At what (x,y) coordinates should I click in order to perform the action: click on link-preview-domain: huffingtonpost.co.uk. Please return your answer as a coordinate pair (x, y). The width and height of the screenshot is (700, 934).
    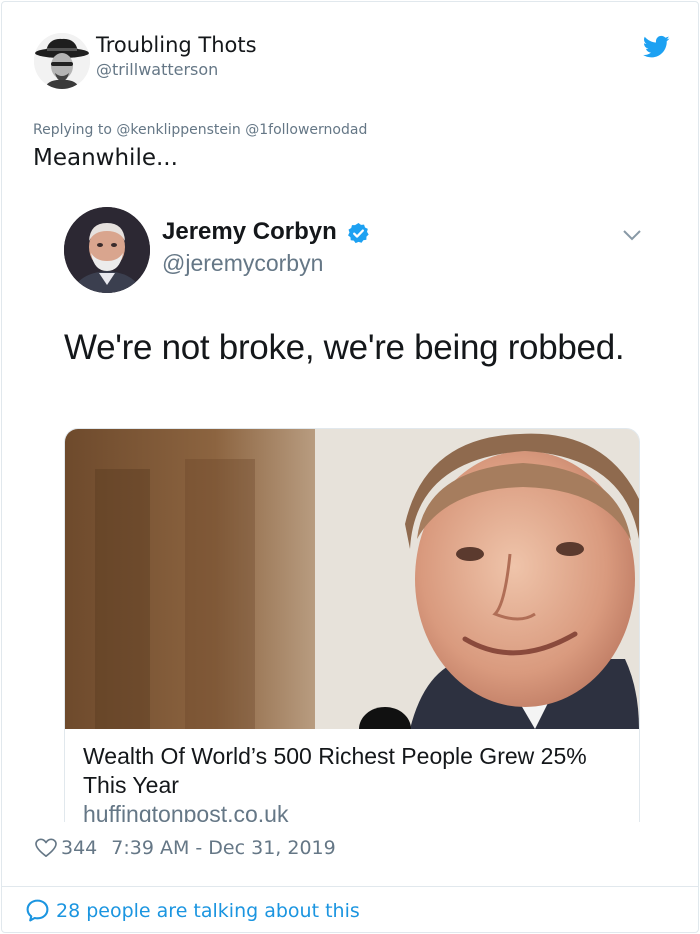
    Looking at the image, I should click on (185, 811).